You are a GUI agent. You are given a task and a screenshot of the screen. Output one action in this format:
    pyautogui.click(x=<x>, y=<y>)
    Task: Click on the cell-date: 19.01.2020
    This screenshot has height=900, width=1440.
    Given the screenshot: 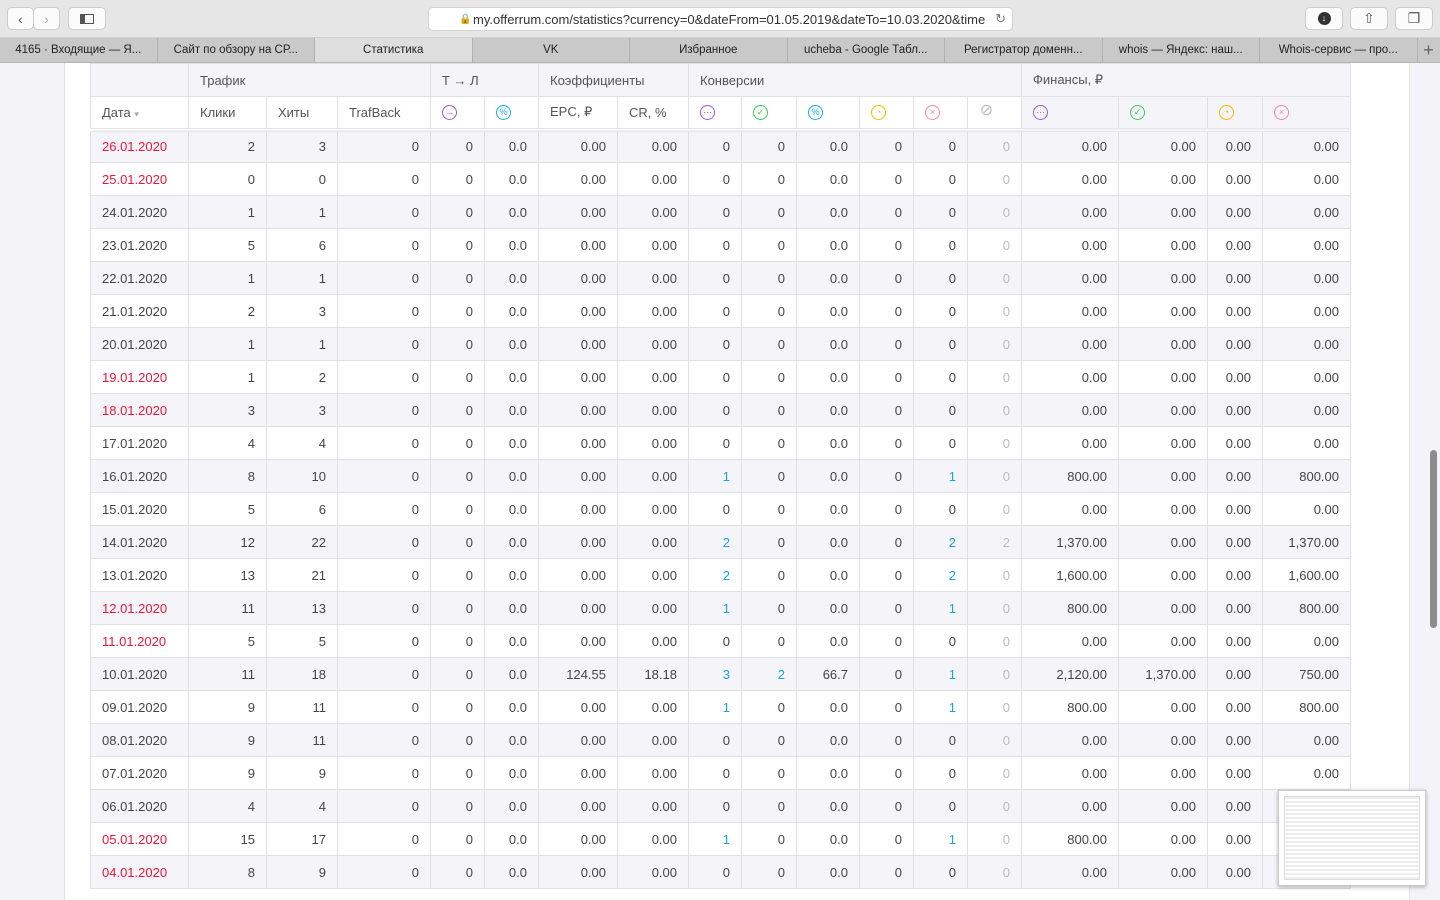 What is the action you would take?
    pyautogui.click(x=139, y=377)
    